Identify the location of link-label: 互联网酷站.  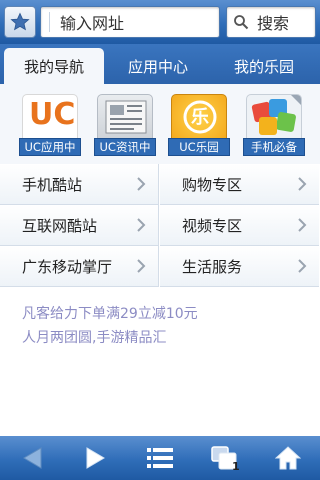
(60, 225).